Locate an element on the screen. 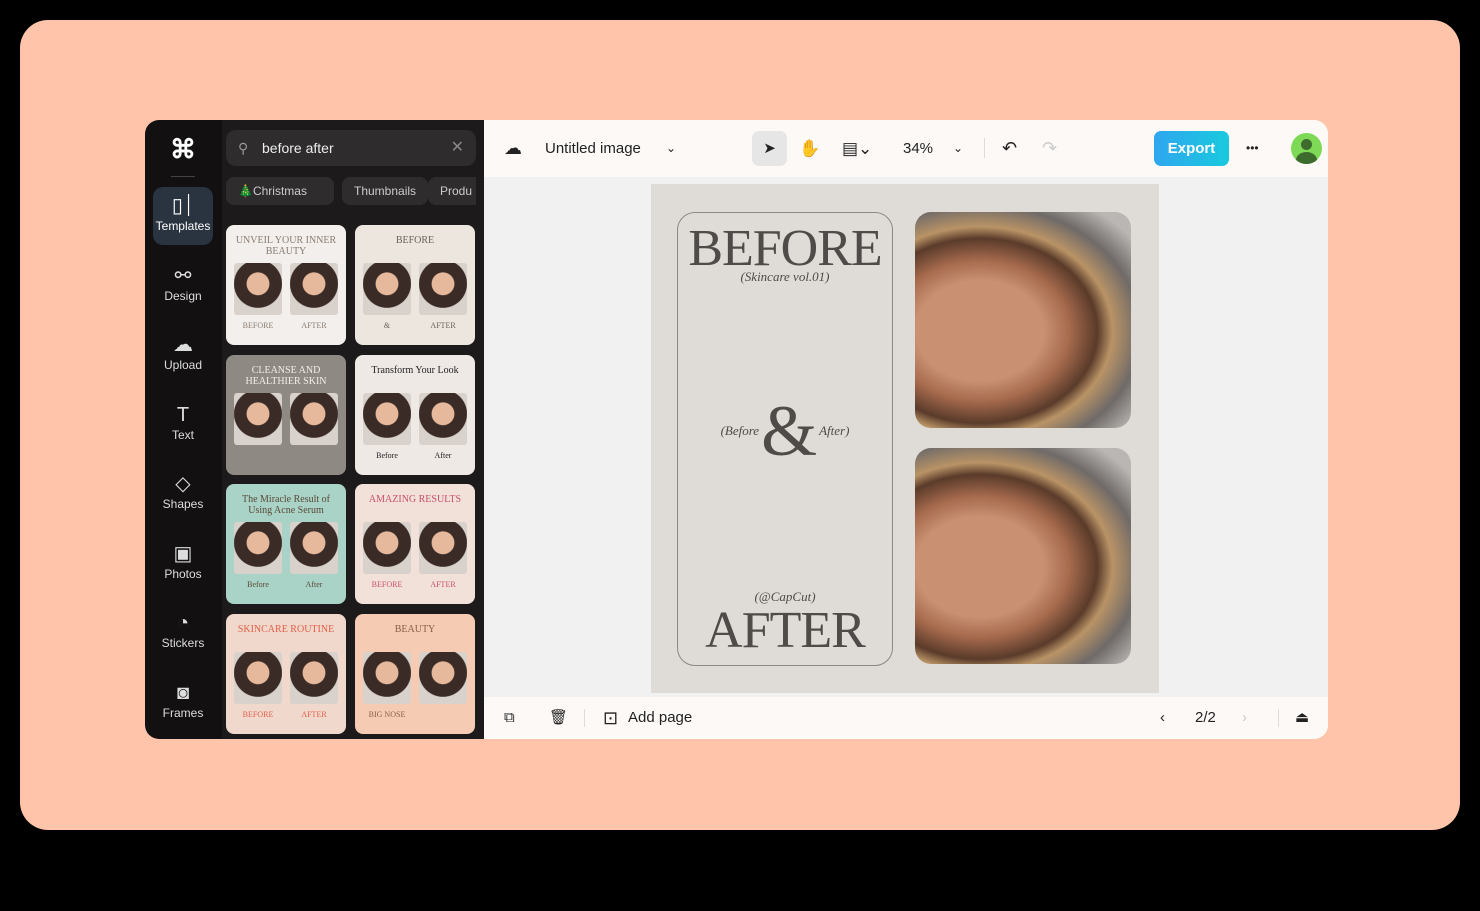  sidebar-item-text: T Text is located at coordinates (183, 425).